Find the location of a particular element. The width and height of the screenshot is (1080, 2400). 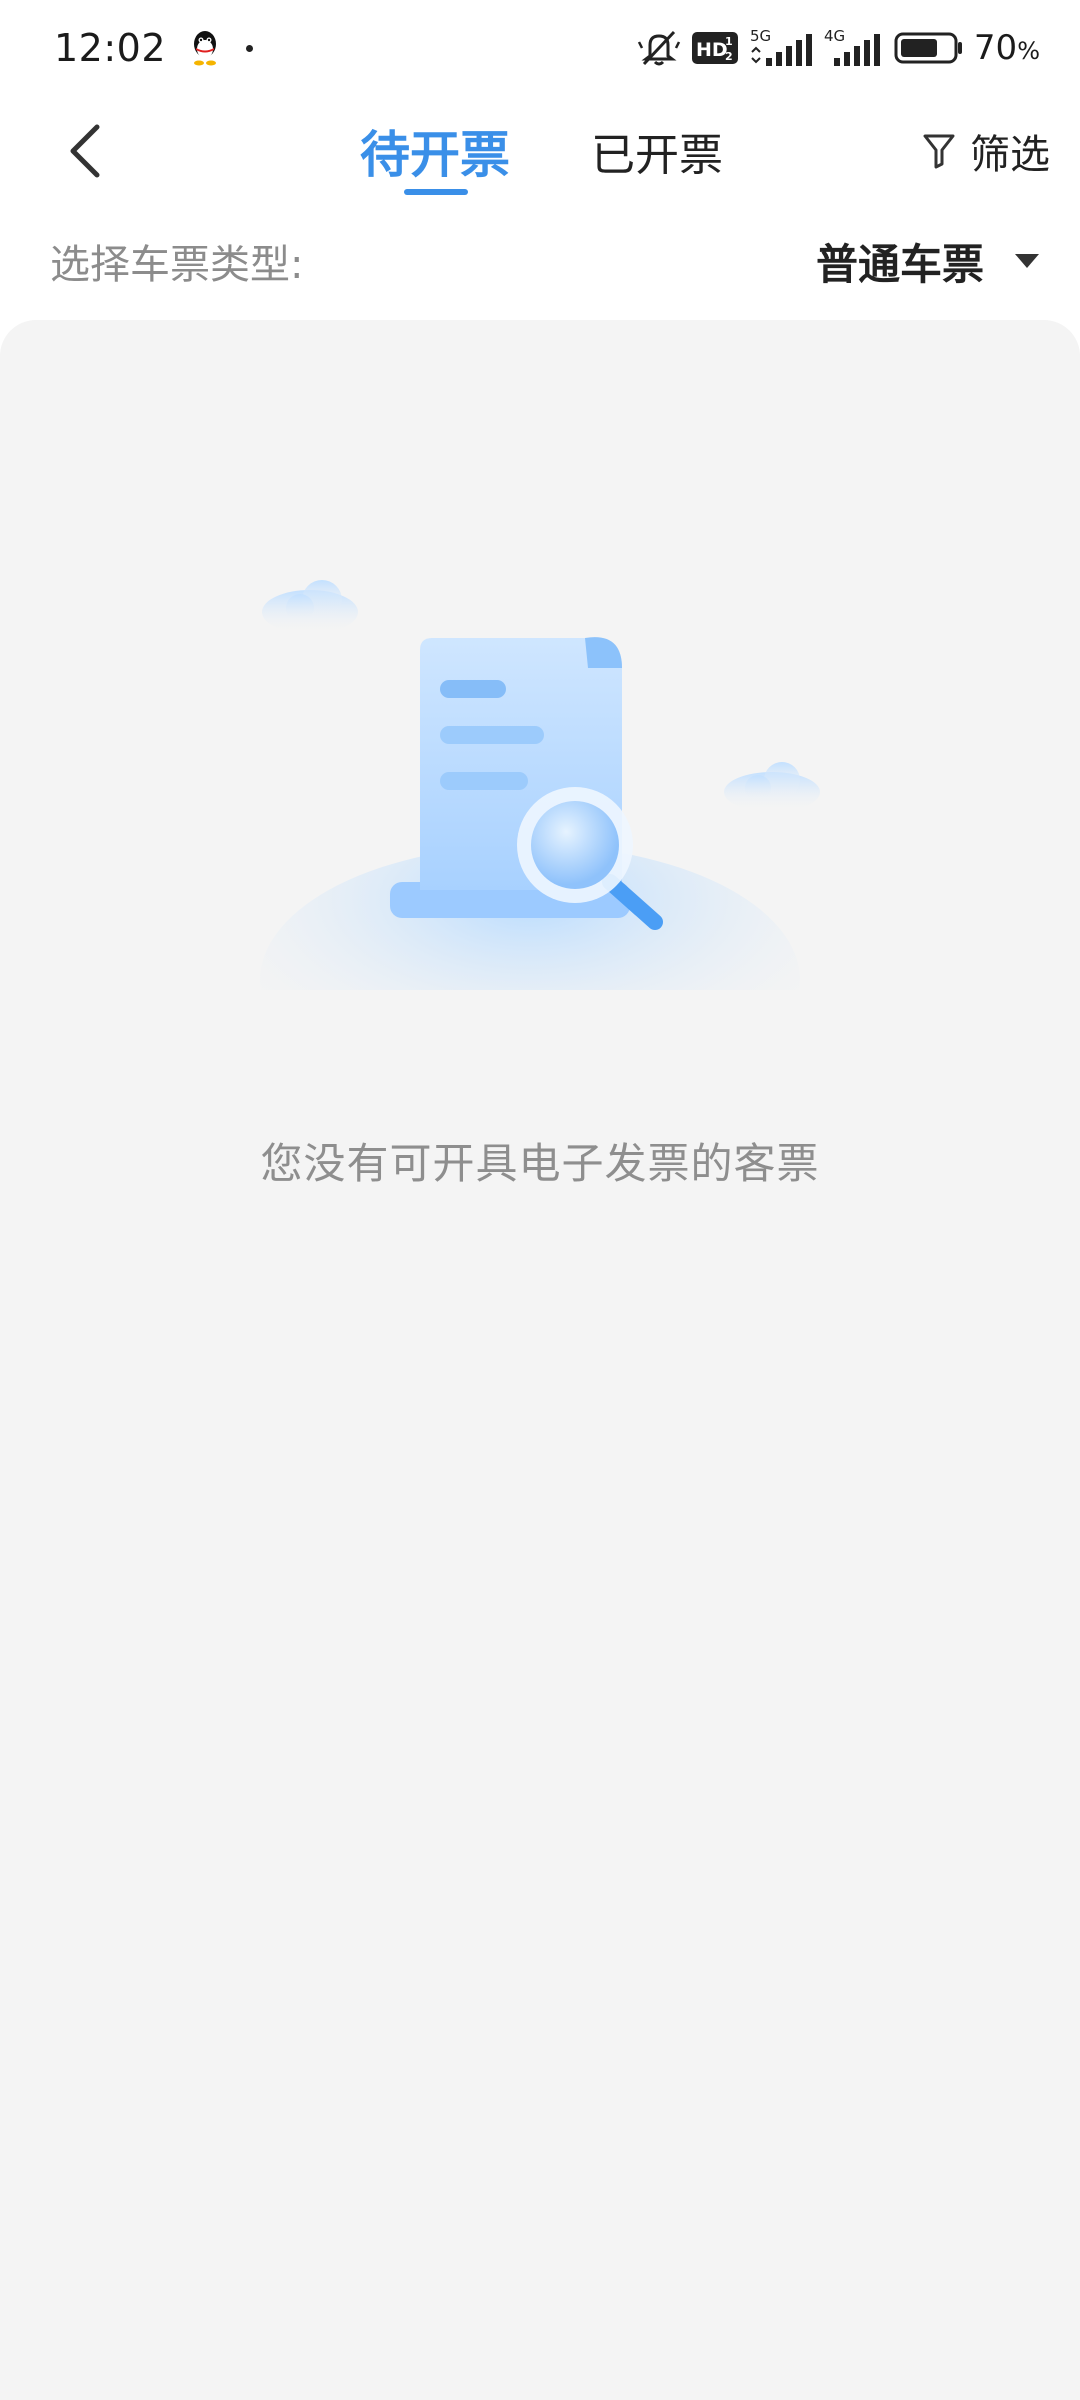

svg-text: 2 is located at coordinates (729, 56).